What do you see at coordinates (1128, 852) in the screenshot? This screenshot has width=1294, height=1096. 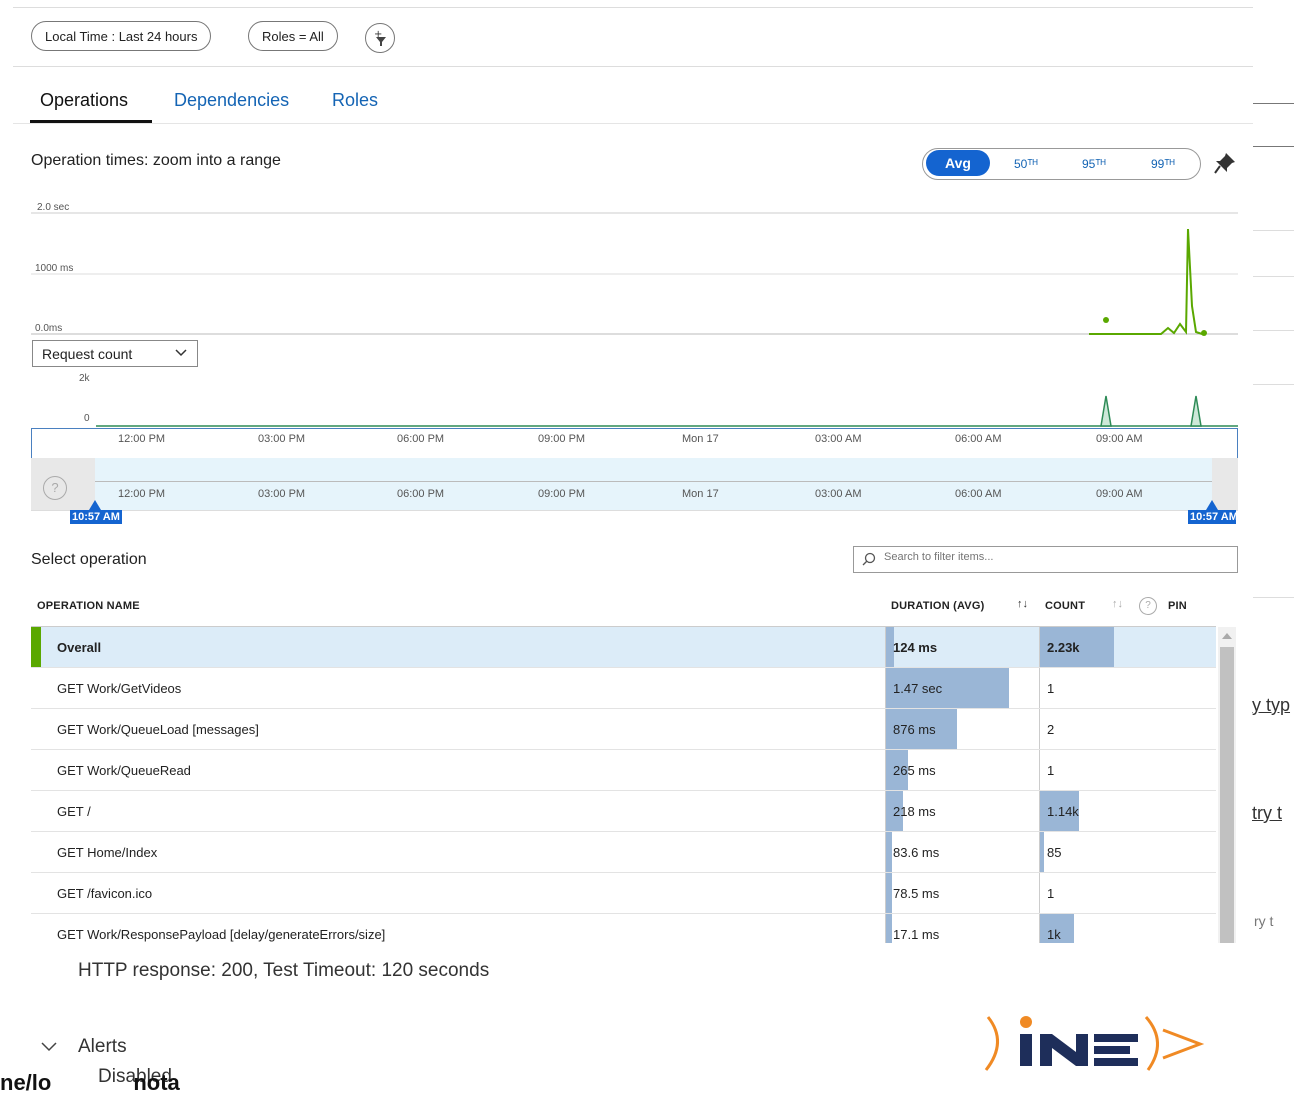 I see `count-cell: 85` at bounding box center [1128, 852].